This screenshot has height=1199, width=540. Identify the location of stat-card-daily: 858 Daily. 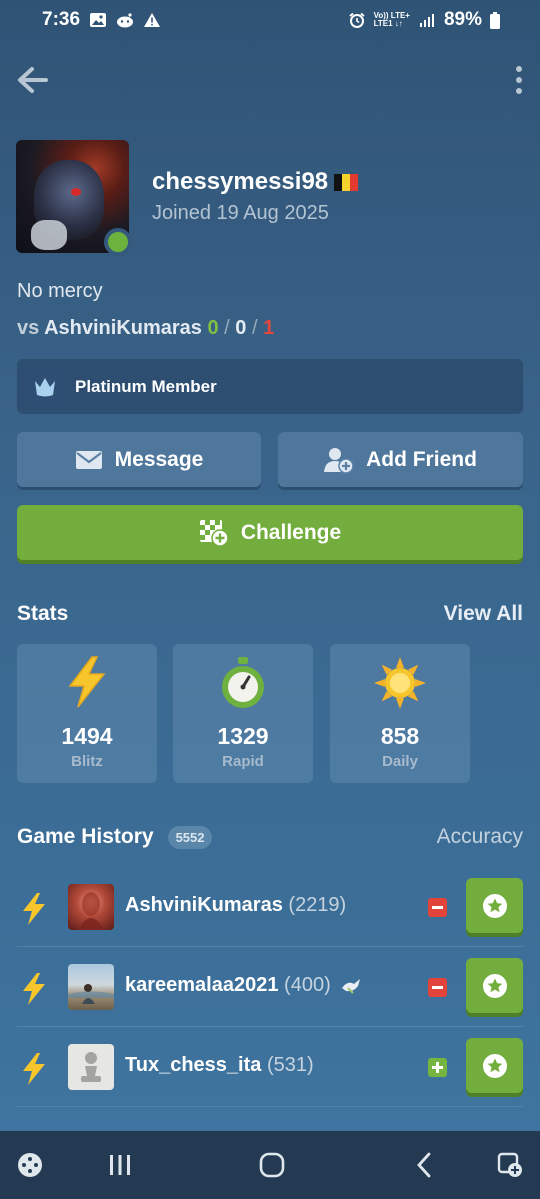
(400, 713).